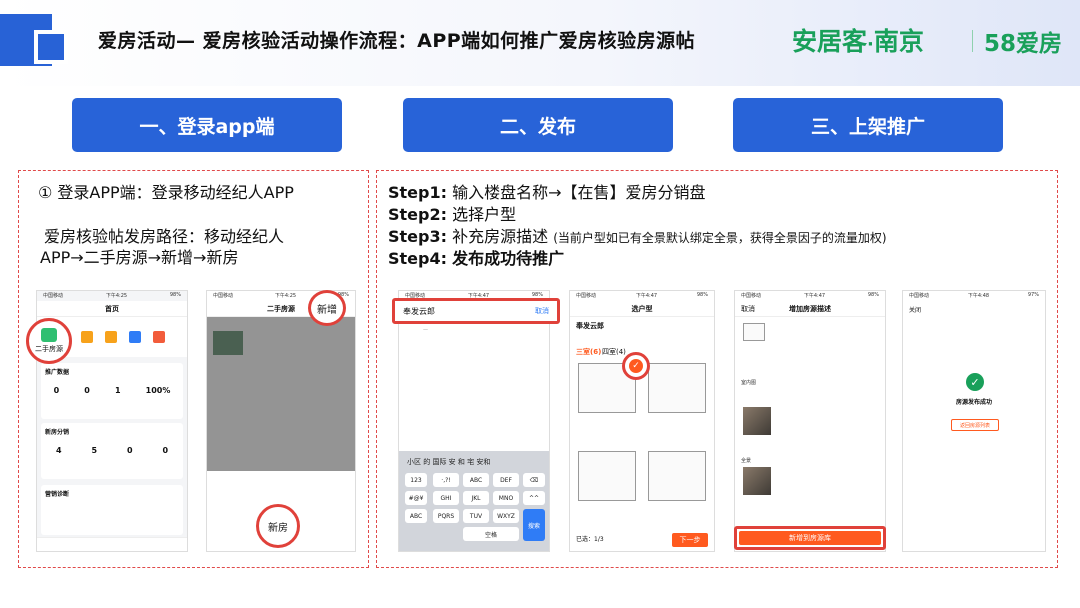 The image size is (1080, 608). Describe the element at coordinates (538, 125) in the screenshot. I see `step-button-publish: 二、发布` at that location.